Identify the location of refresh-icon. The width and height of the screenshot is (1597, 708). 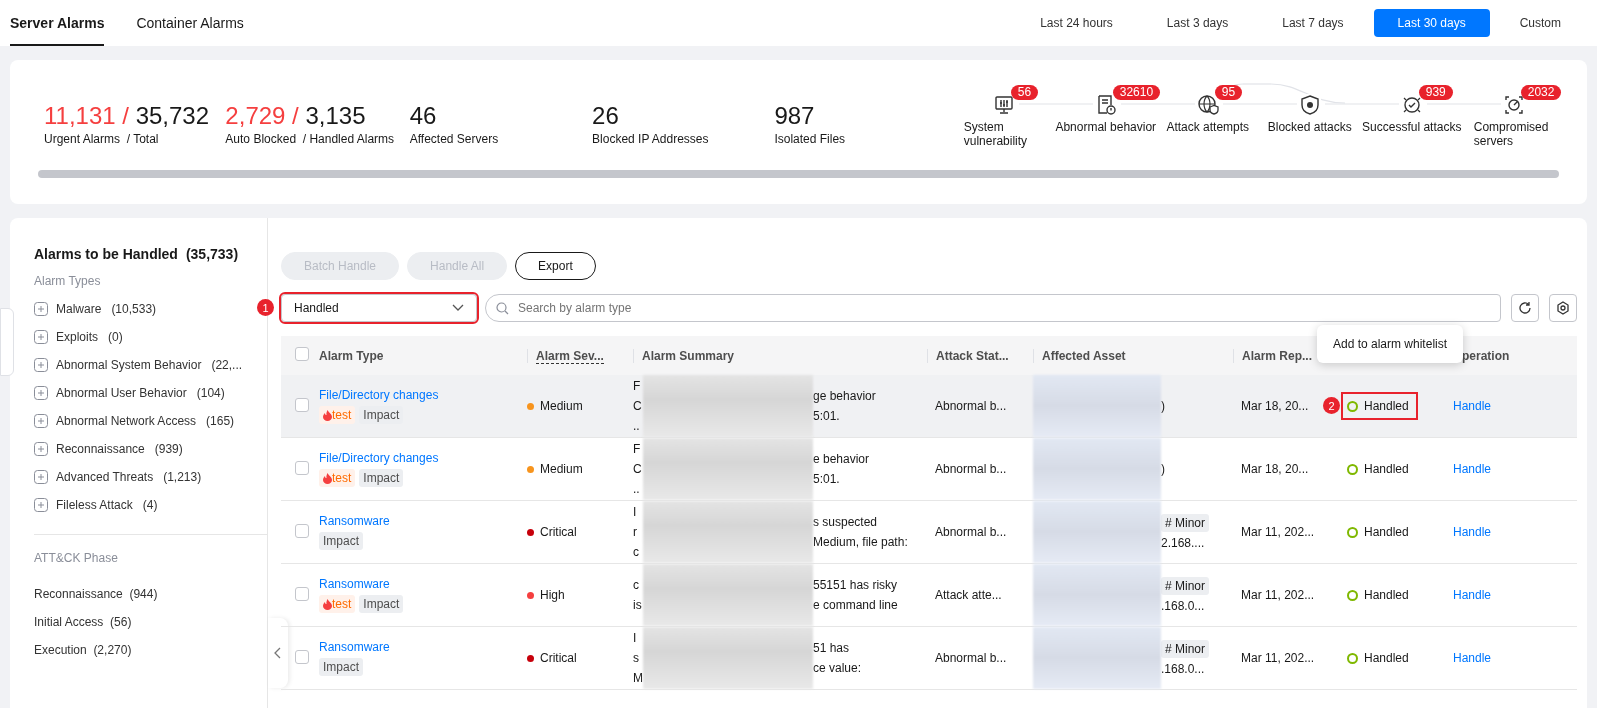
(1525, 308).